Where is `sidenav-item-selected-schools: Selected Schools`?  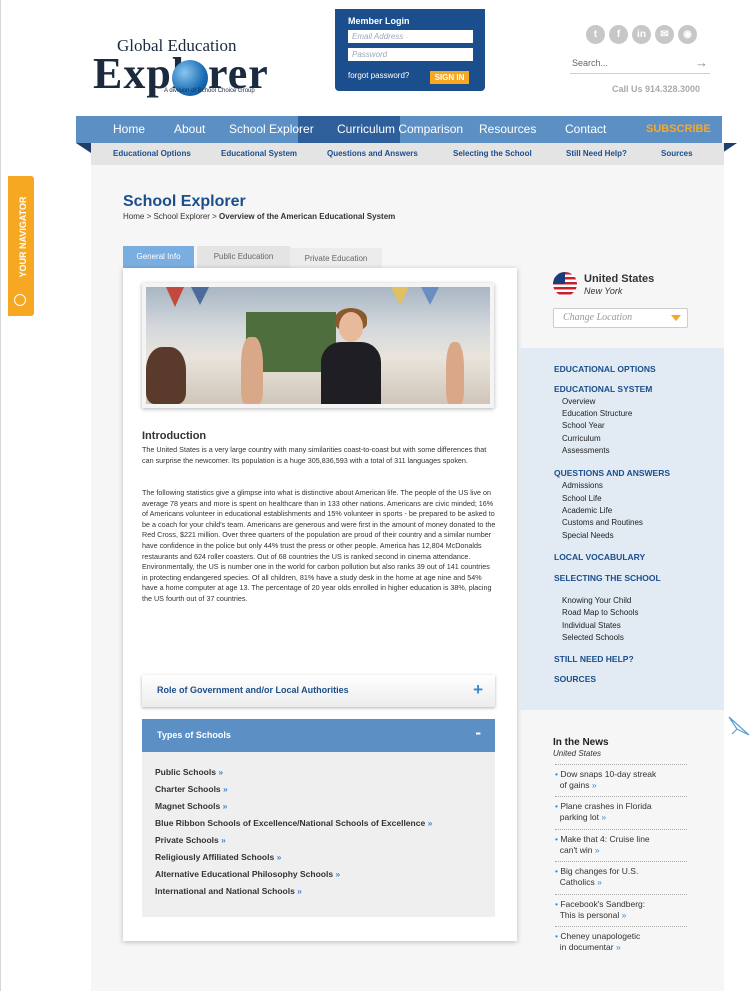 sidenav-item-selected-schools: Selected Schools is located at coordinates (593, 637).